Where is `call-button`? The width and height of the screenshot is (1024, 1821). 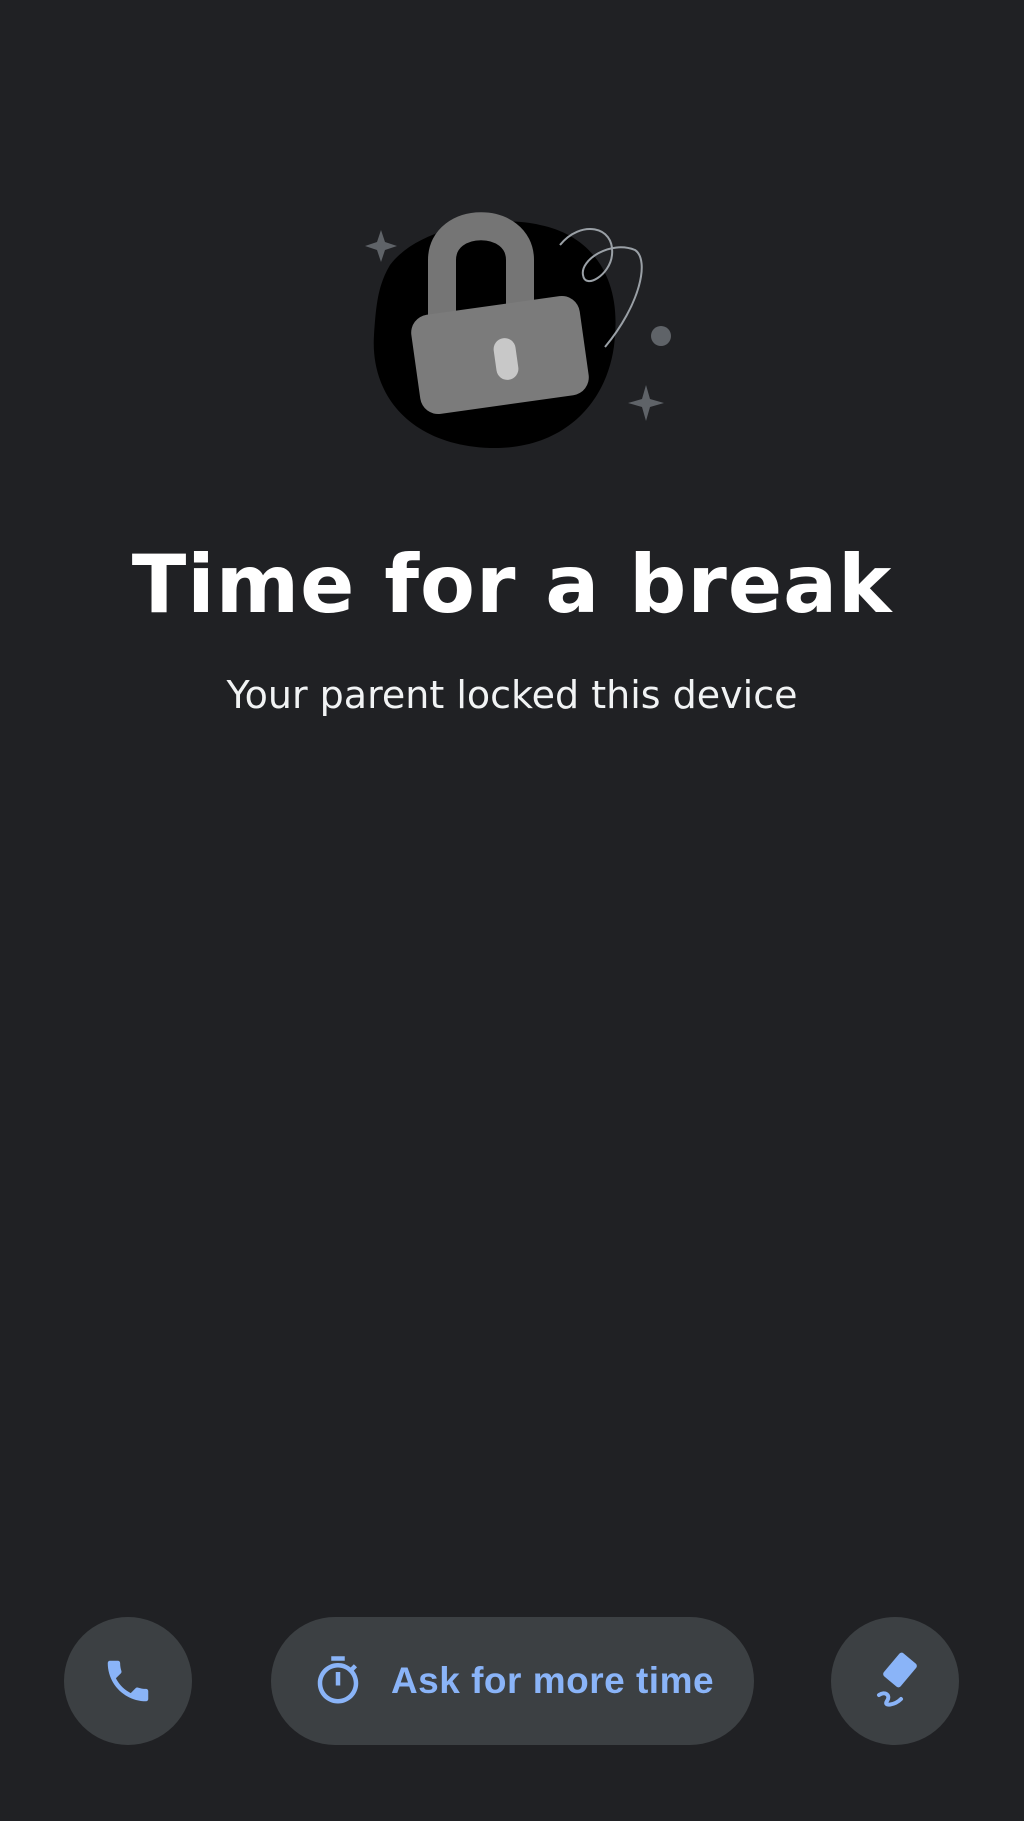 call-button is located at coordinates (128, 1681).